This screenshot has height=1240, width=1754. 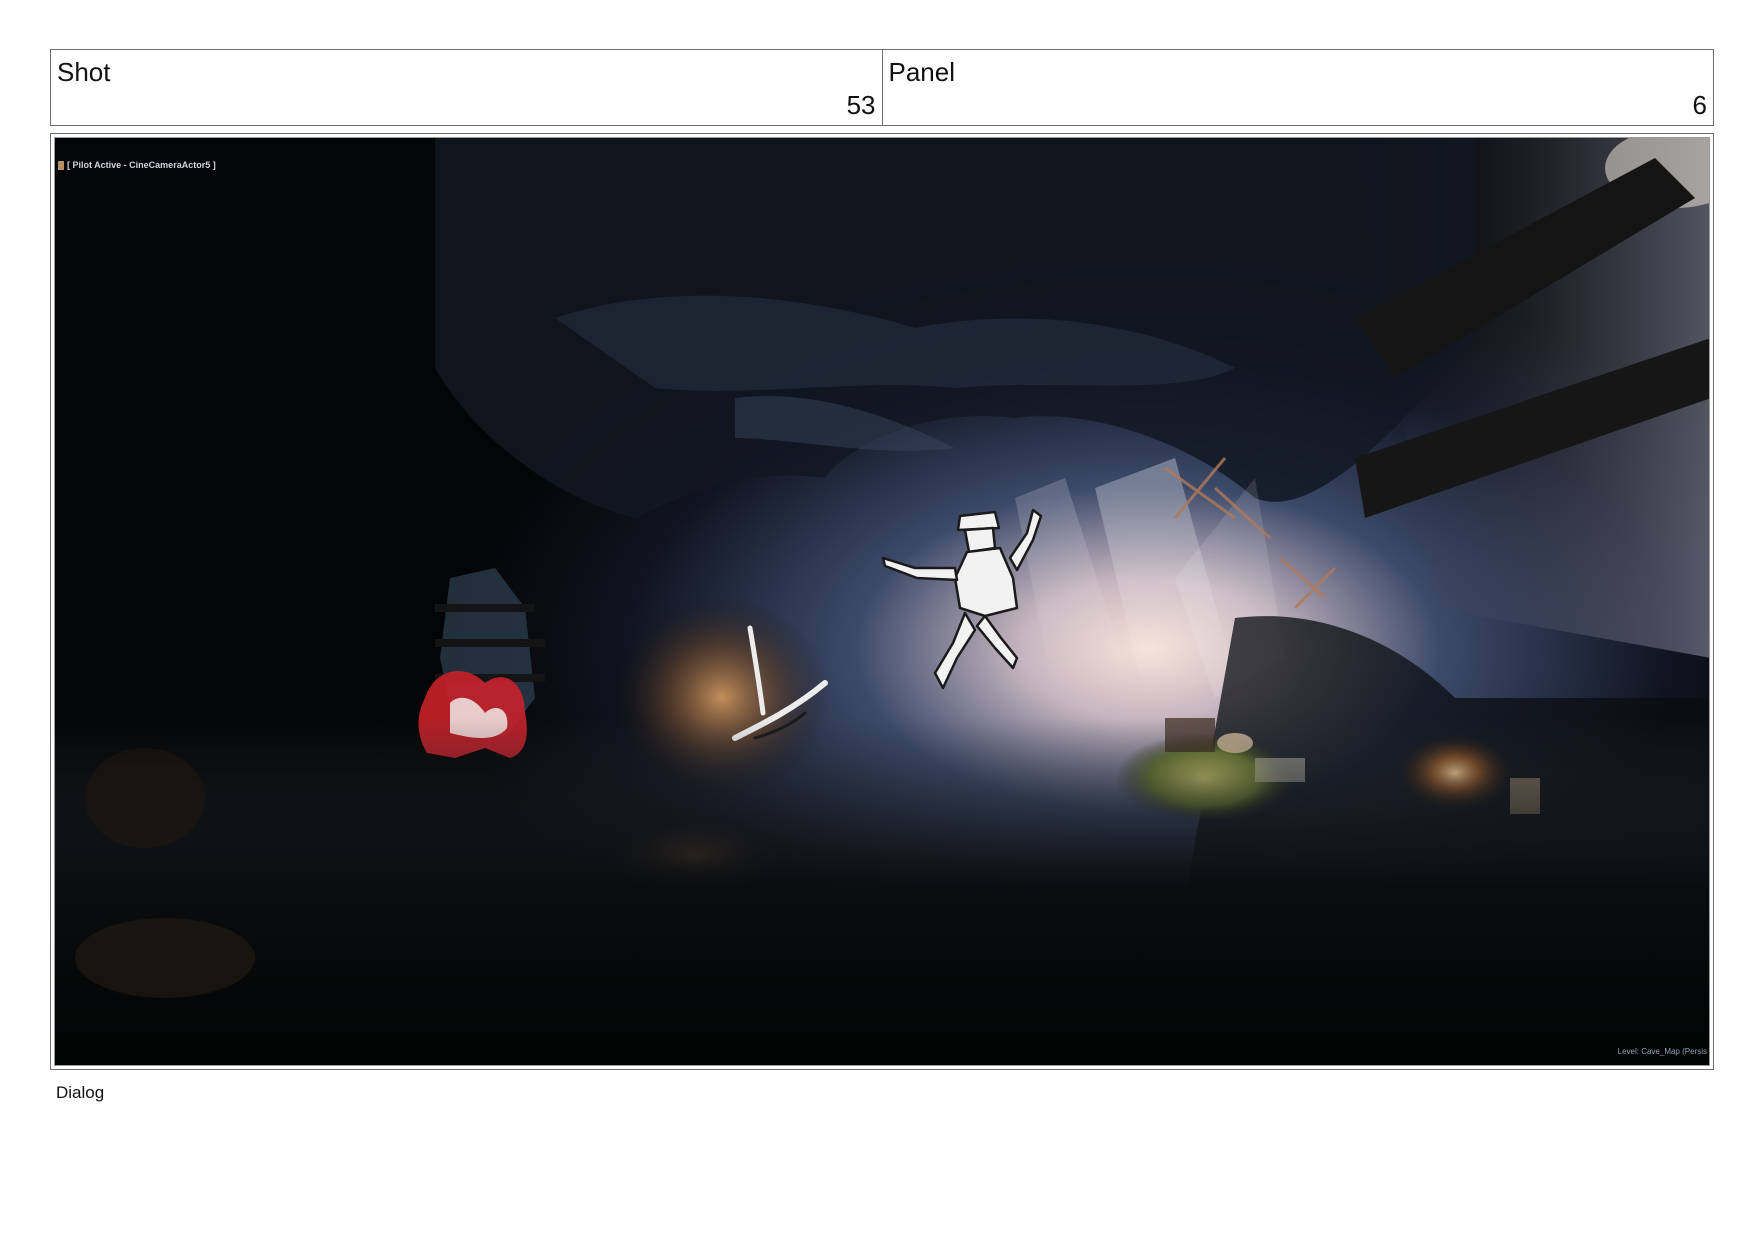 What do you see at coordinates (141, 165) in the screenshot?
I see `camera-overlay-text: [ Pilot Active - CineCameraActor5 ]` at bounding box center [141, 165].